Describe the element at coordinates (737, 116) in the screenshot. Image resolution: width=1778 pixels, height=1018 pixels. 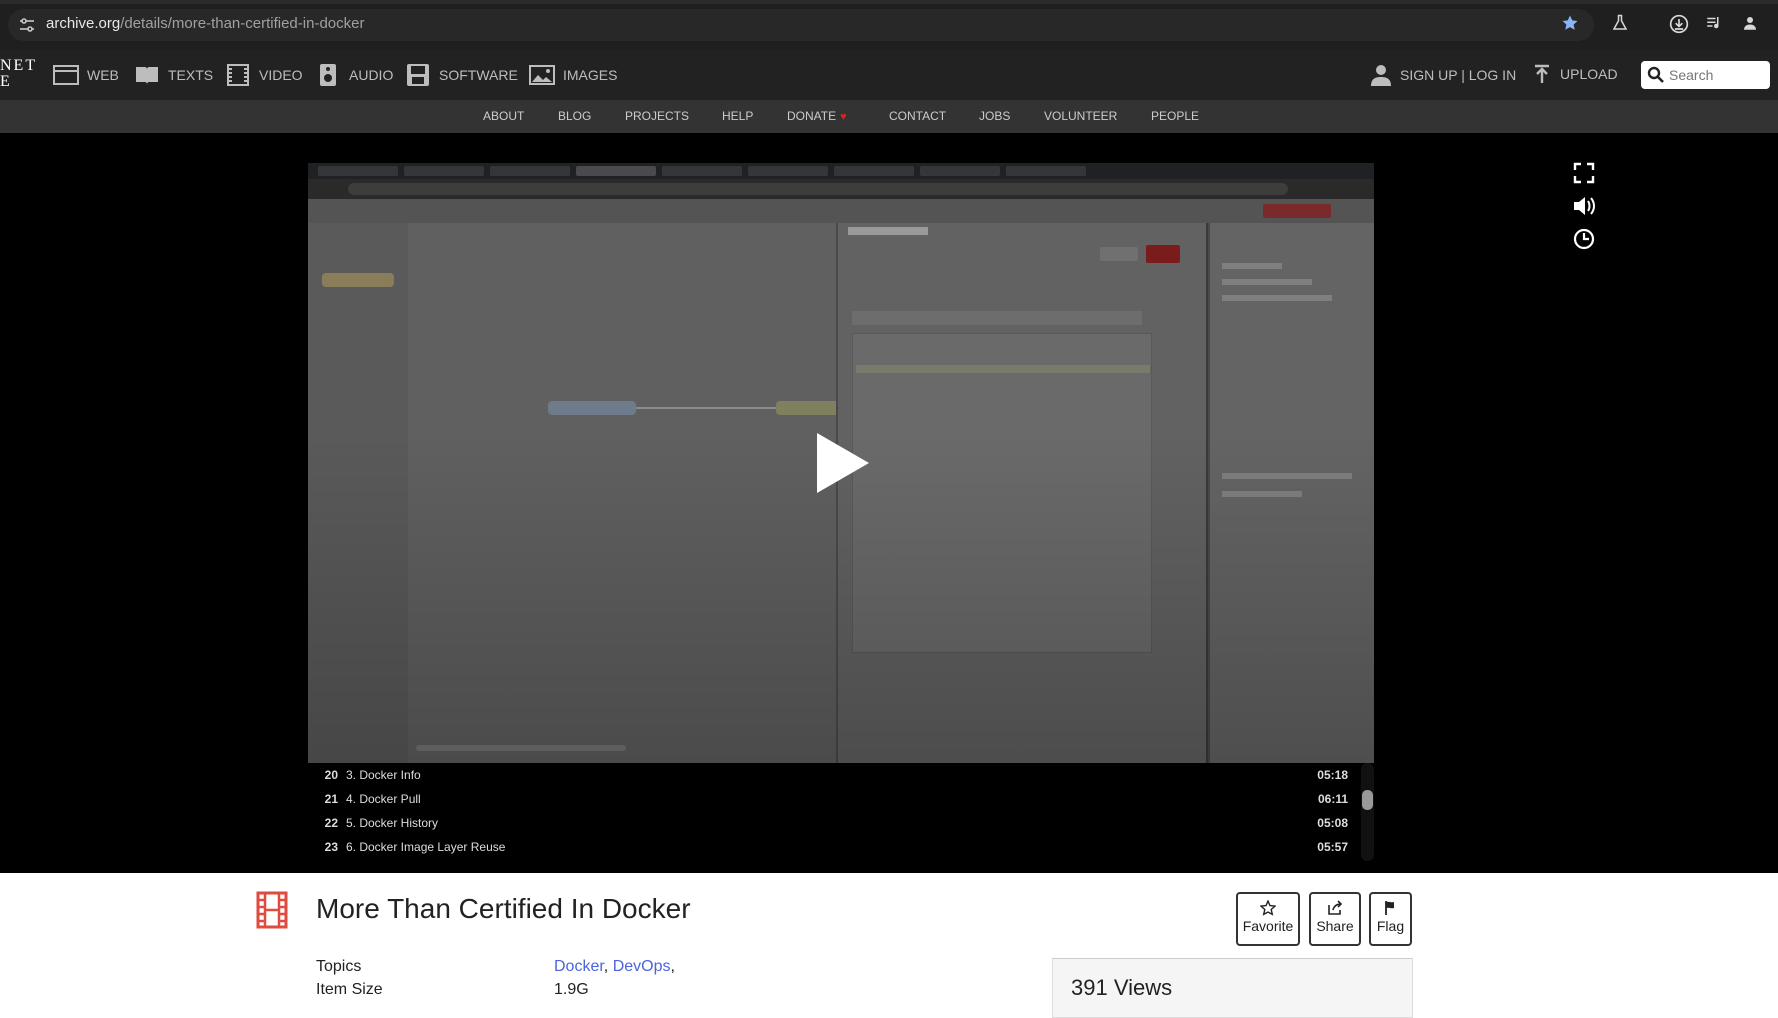
I see `sub-nav-help: HELP` at that location.